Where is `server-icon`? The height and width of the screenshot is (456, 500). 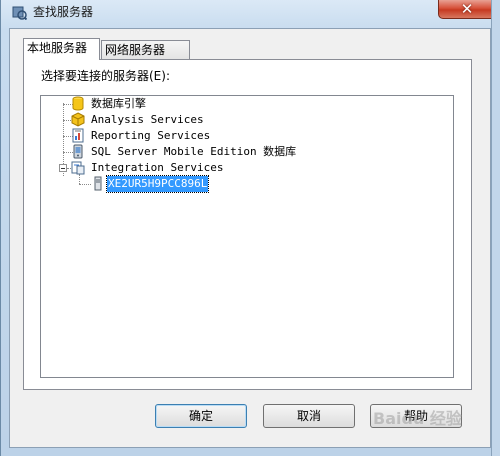
server-icon is located at coordinates (98, 183).